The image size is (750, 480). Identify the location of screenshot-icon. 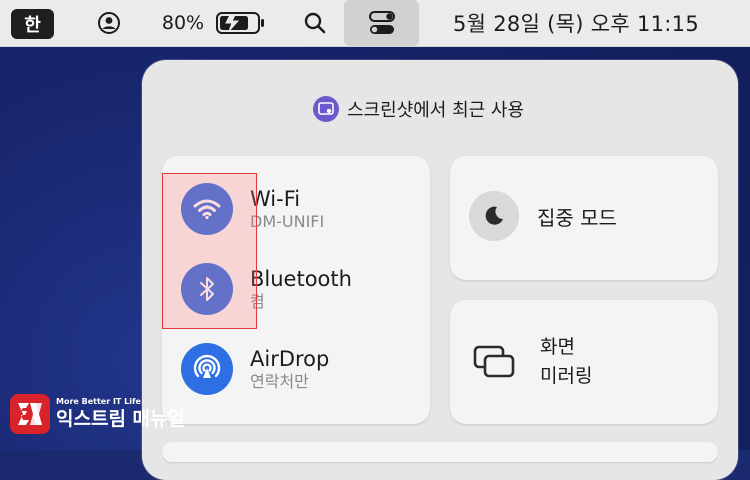
(326, 109).